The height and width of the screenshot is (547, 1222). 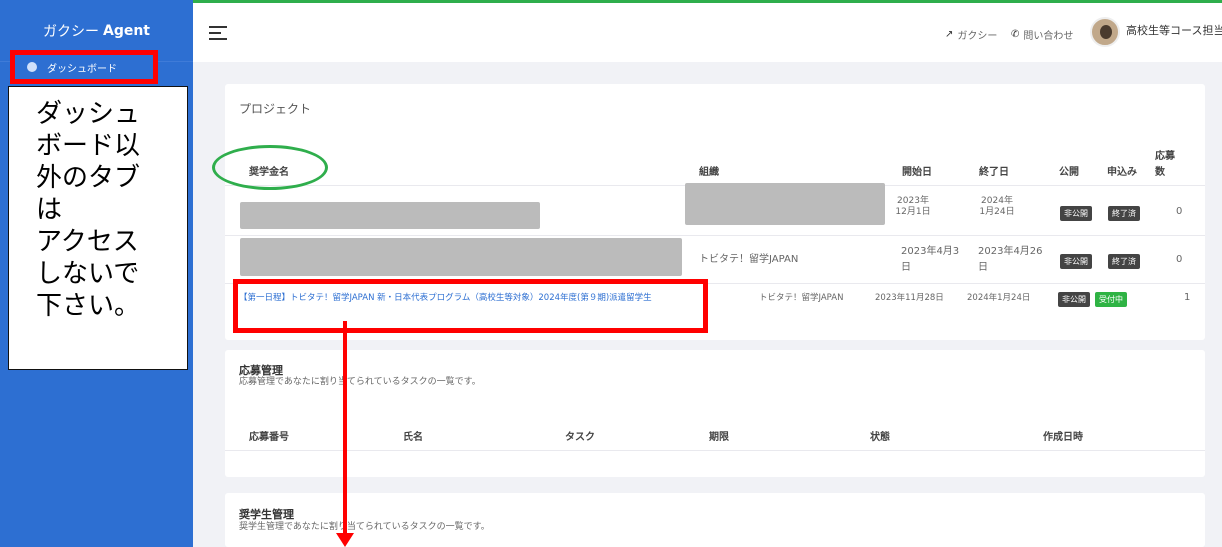 What do you see at coordinates (1015, 34) in the screenshot?
I see `phone-icon: ✆` at bounding box center [1015, 34].